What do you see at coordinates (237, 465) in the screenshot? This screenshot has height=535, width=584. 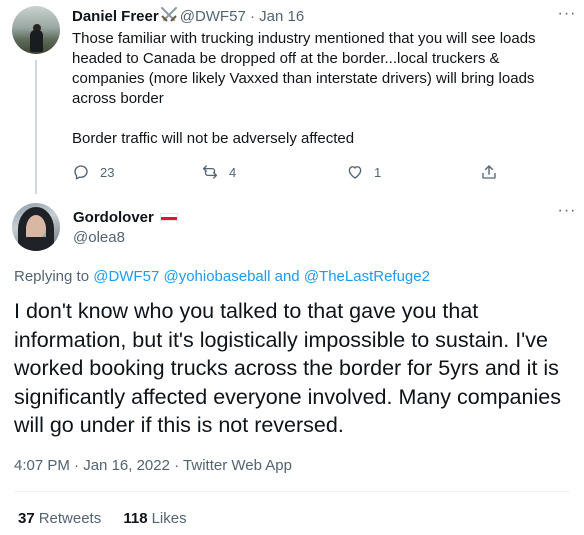 I see `tweet2-source: Twitter Web App` at bounding box center [237, 465].